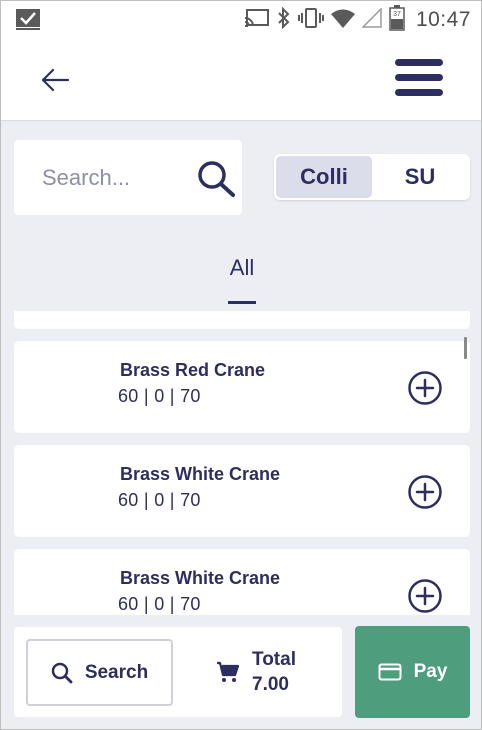 The width and height of the screenshot is (482, 730). What do you see at coordinates (310, 20) in the screenshot?
I see `vibrate-icon` at bounding box center [310, 20].